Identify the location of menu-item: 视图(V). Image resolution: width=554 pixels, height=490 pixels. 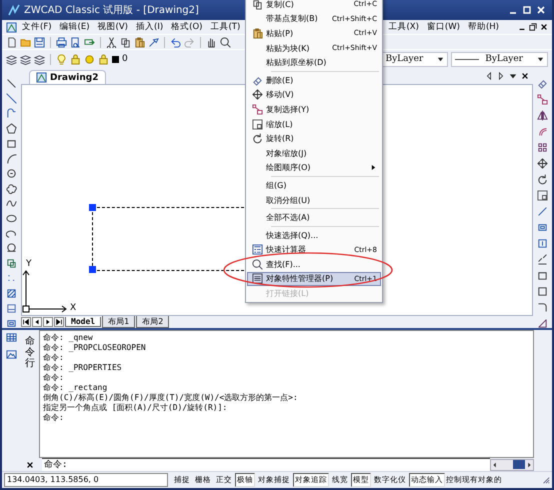
(112, 27).